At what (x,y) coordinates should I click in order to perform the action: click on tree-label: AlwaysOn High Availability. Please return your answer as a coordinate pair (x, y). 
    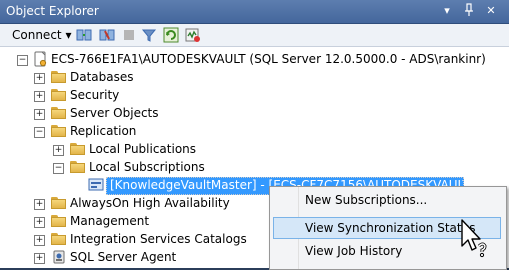
    Looking at the image, I should click on (150, 203).